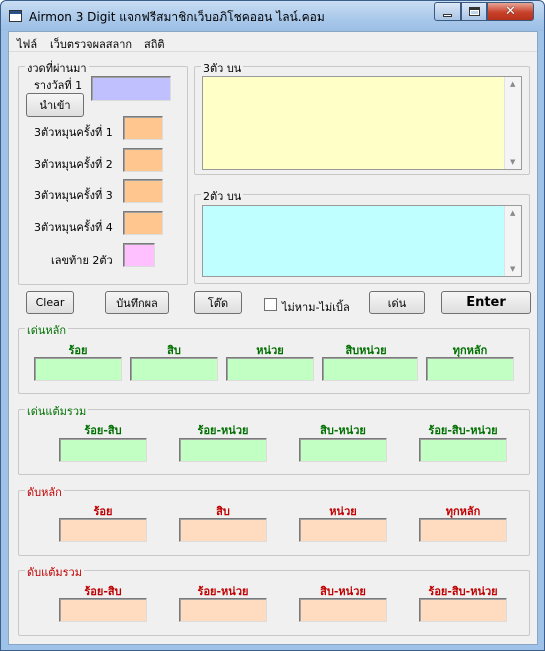 This screenshot has width=545, height=651. Describe the element at coordinates (222, 196) in the screenshot. I see `top2-label: 2ตัว บน` at that location.